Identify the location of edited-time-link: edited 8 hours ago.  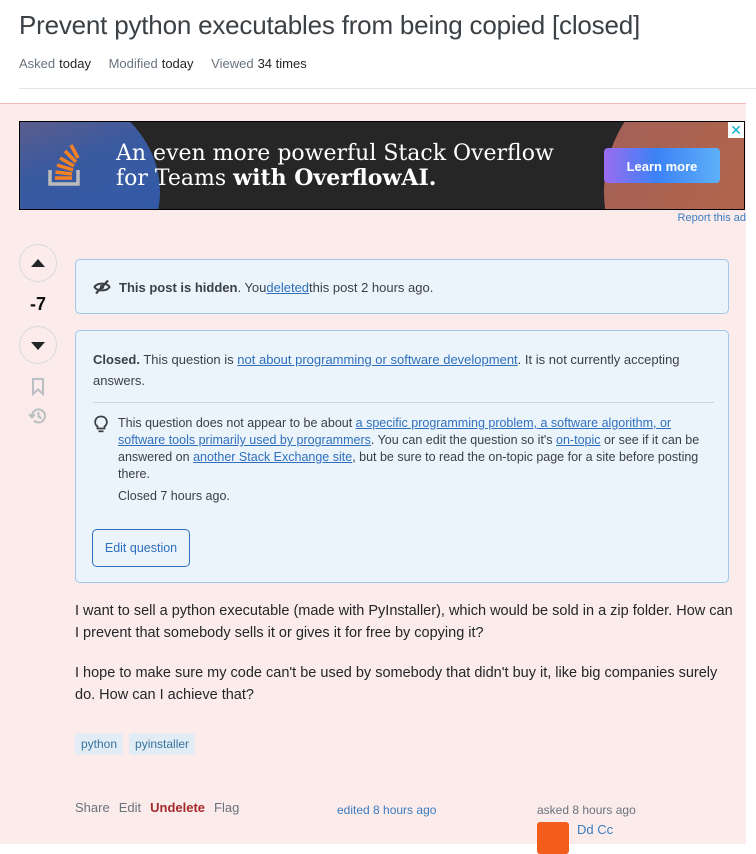
(386, 810).